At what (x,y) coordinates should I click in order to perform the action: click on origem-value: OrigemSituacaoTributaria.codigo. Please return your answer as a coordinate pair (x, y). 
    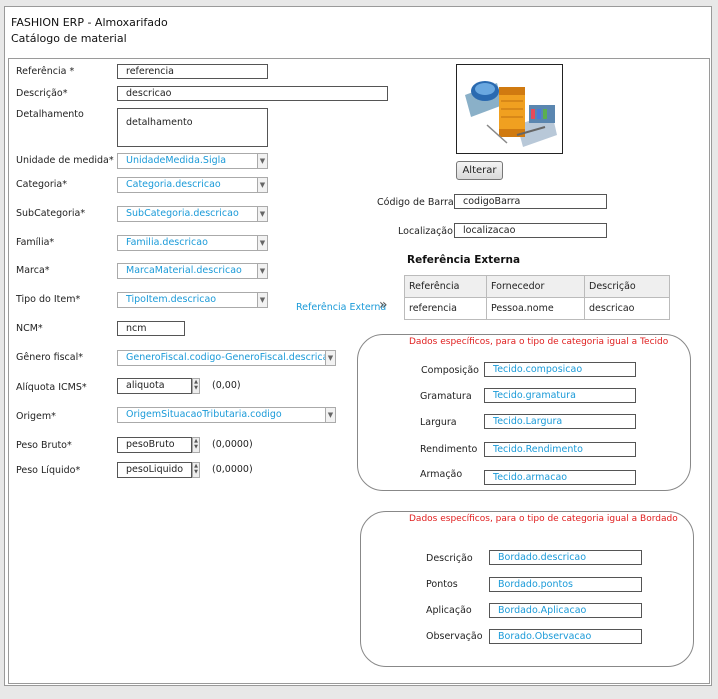
    Looking at the image, I should click on (204, 414).